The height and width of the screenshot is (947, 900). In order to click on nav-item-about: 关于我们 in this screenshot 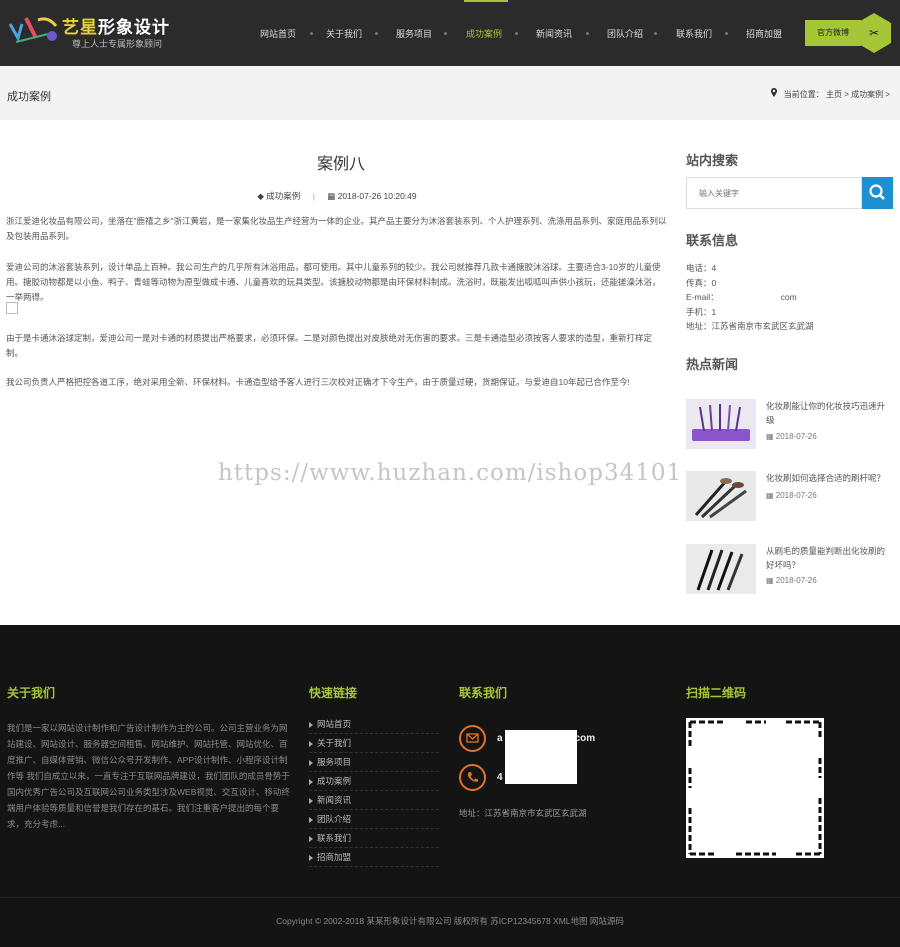, I will do `click(344, 33)`.